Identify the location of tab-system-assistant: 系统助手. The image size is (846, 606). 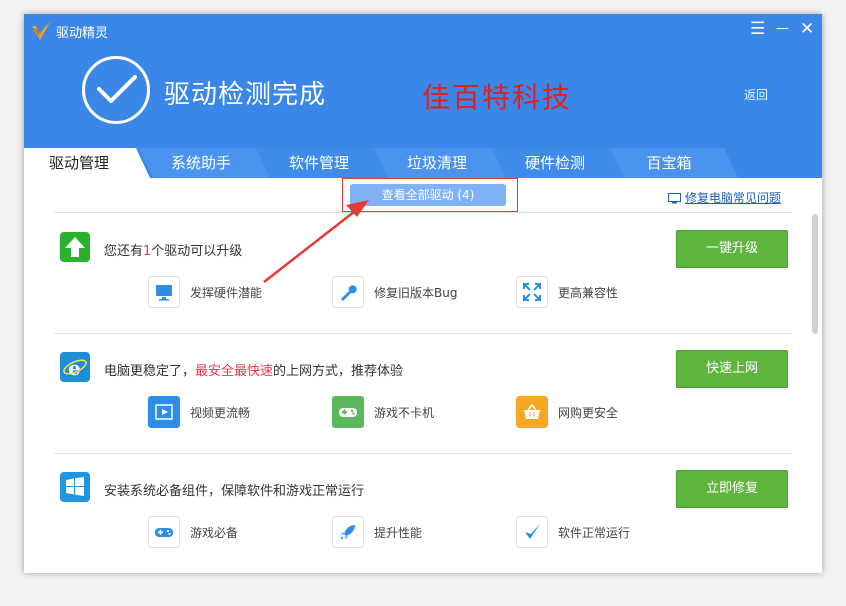
(201, 163).